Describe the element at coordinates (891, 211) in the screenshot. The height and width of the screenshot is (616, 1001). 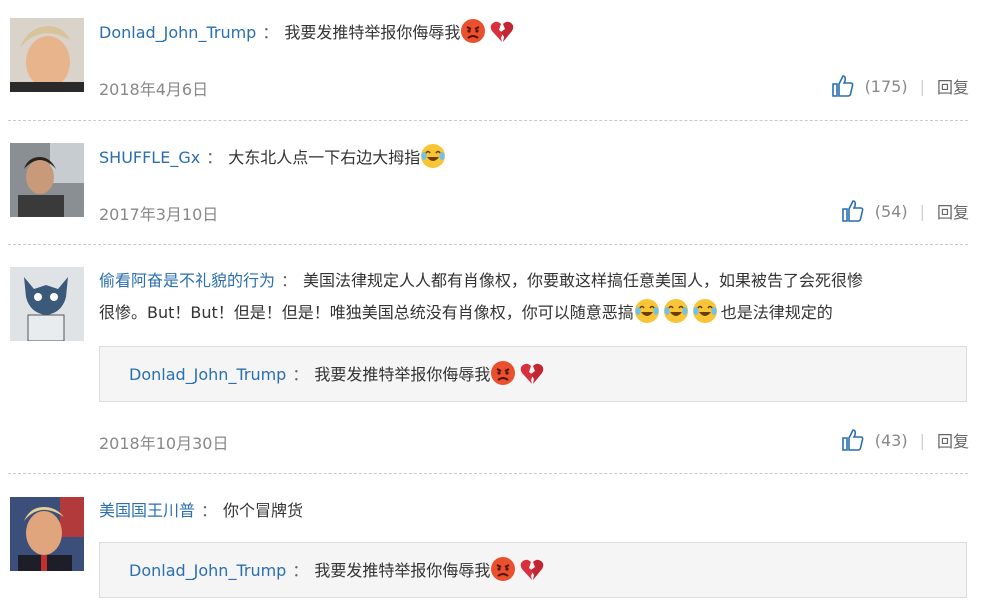
I see `like-count: (54)` at that location.